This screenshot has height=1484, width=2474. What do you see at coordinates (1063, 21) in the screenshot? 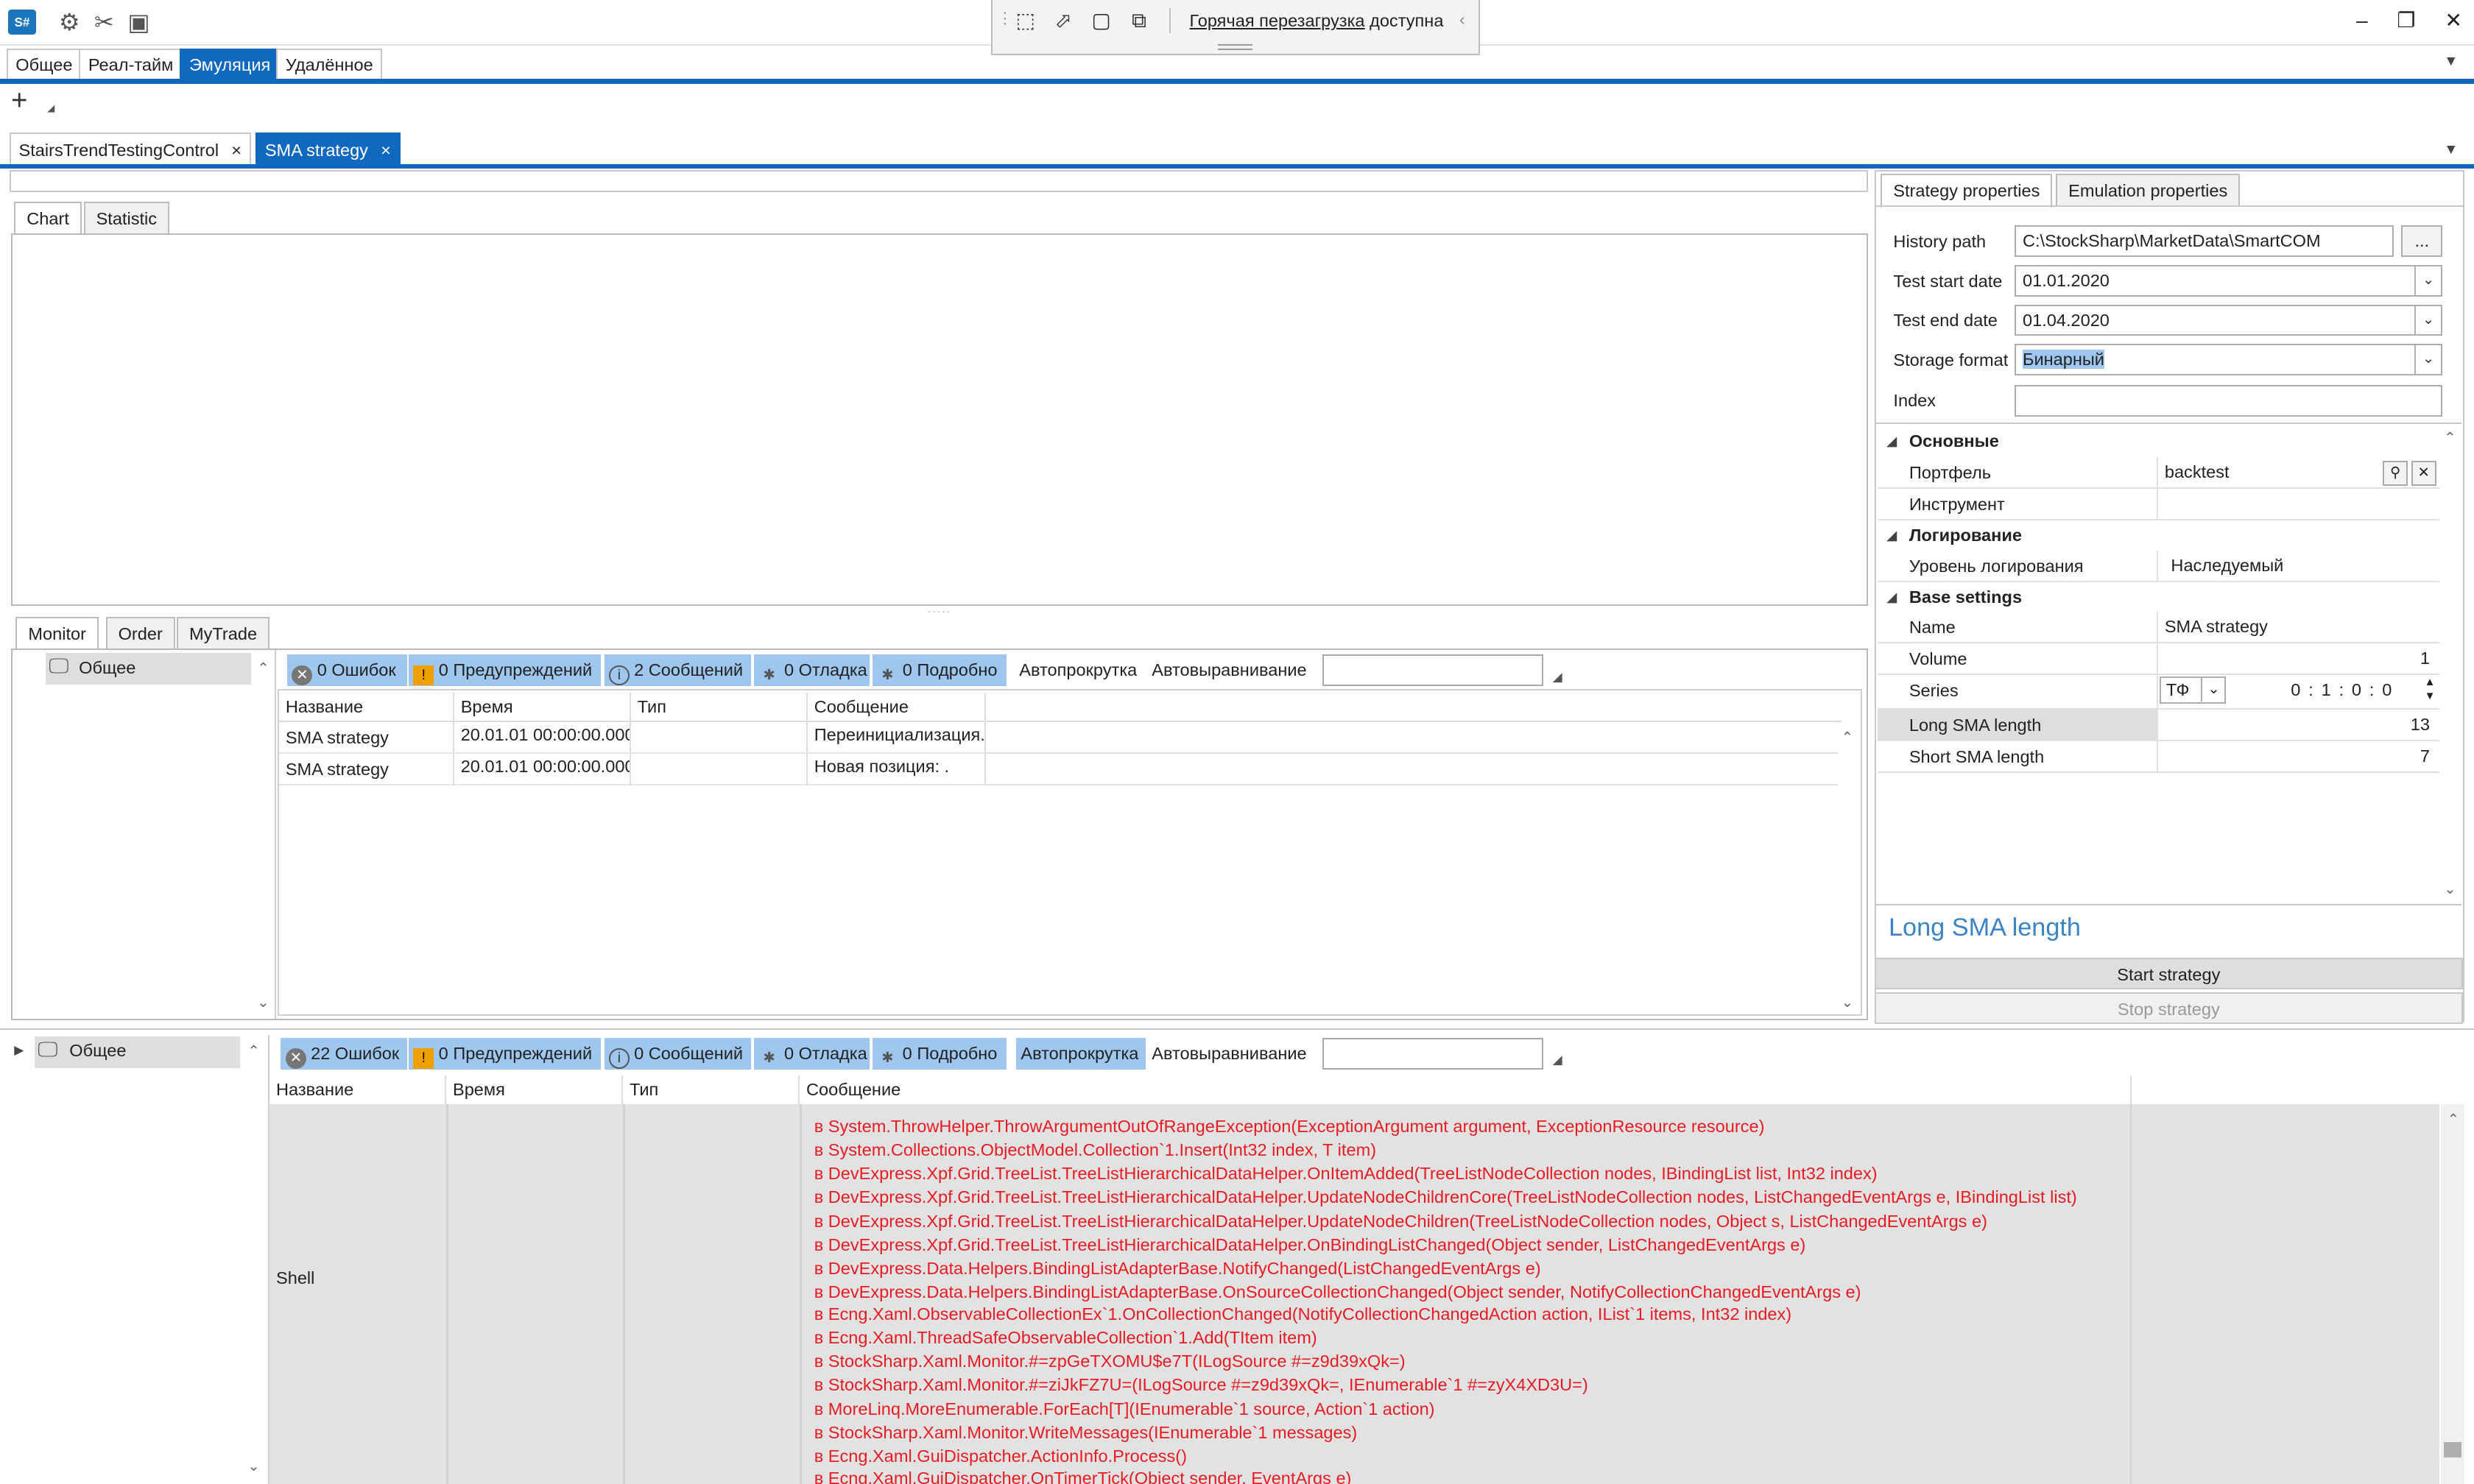
I see `cursor-select-icon: ⬀` at bounding box center [1063, 21].